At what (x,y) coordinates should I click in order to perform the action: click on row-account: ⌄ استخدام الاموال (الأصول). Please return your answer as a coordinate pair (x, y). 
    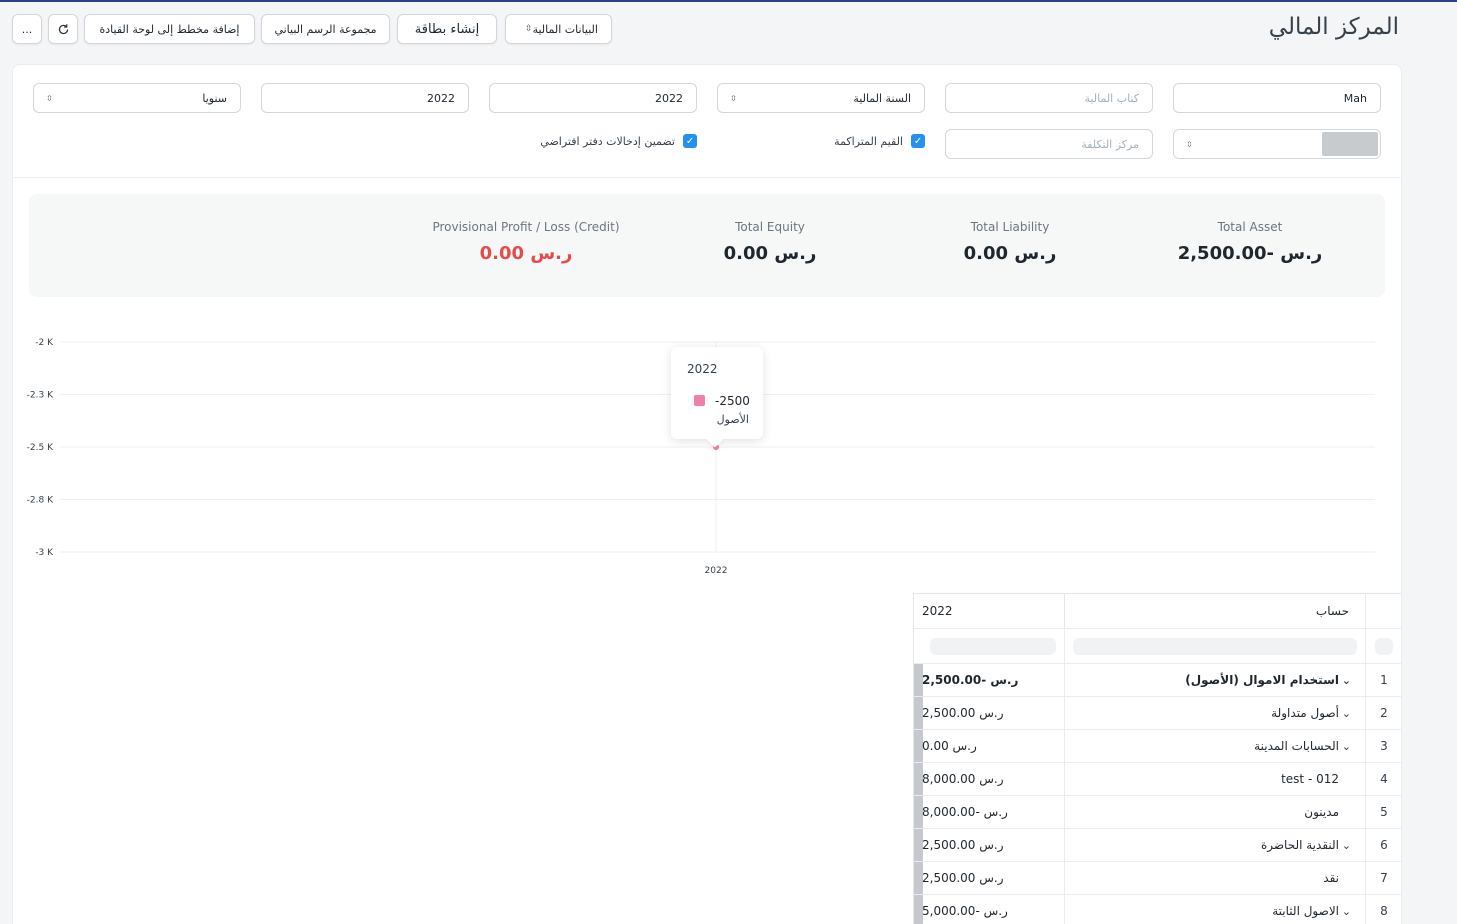
    Looking at the image, I should click on (1215, 680).